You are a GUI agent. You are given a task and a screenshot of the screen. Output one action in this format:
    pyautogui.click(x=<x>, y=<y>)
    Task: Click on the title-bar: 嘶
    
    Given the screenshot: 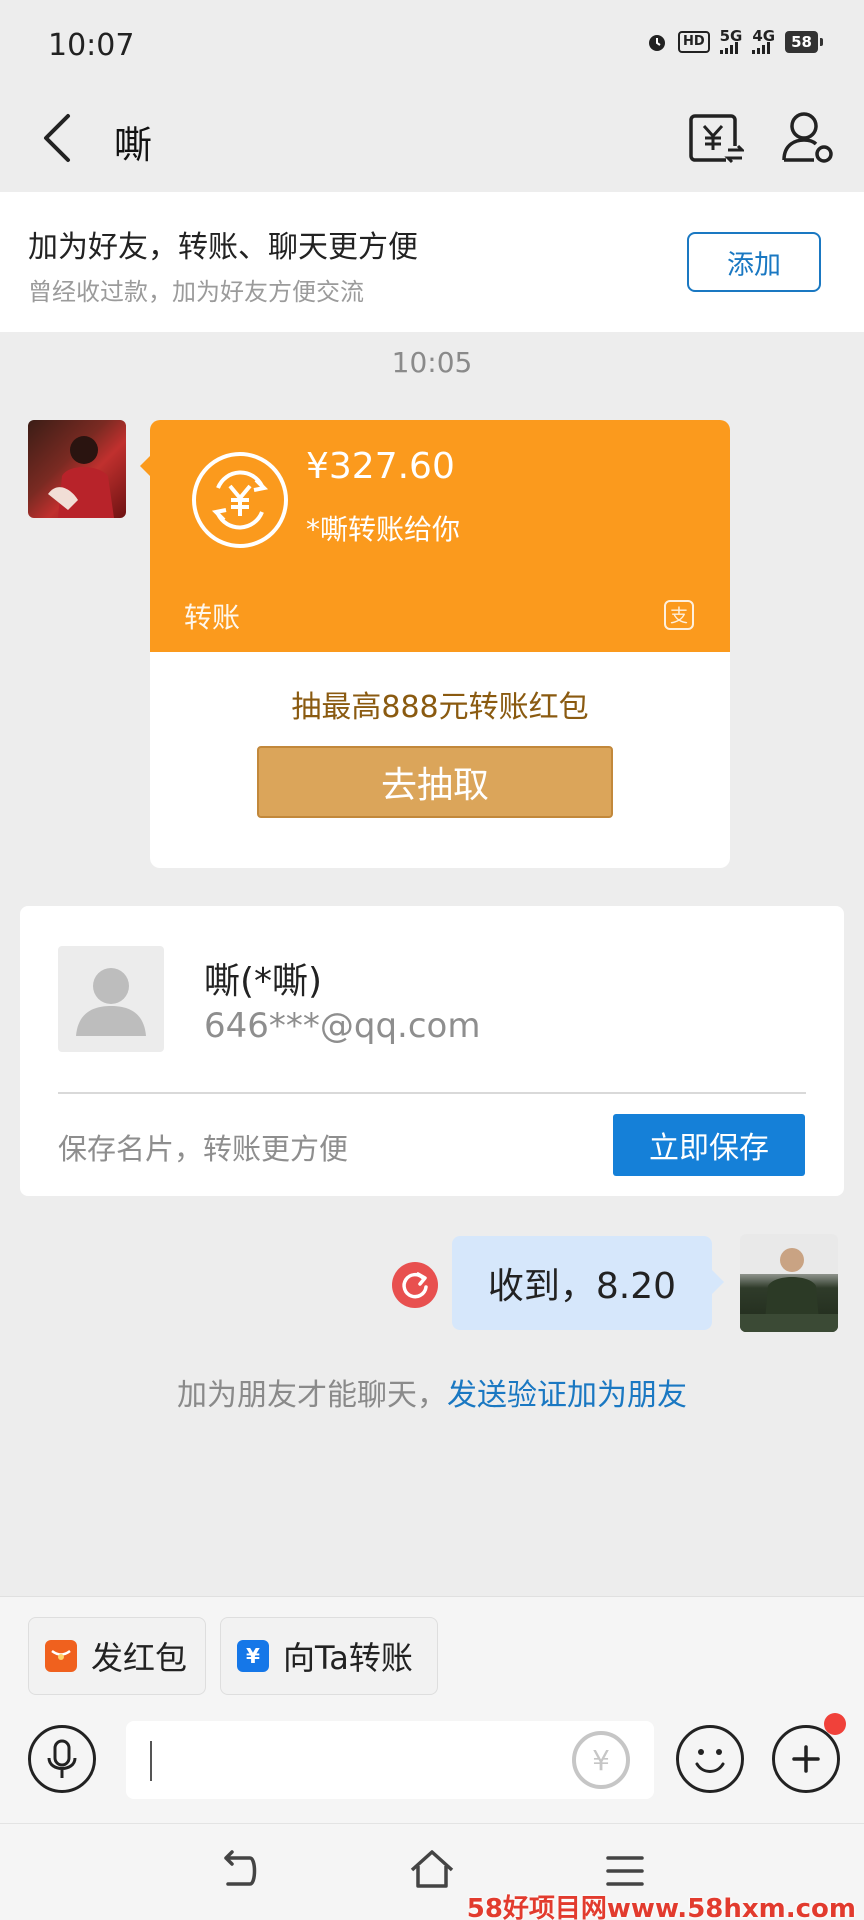 What is the action you would take?
    pyautogui.click(x=432, y=140)
    